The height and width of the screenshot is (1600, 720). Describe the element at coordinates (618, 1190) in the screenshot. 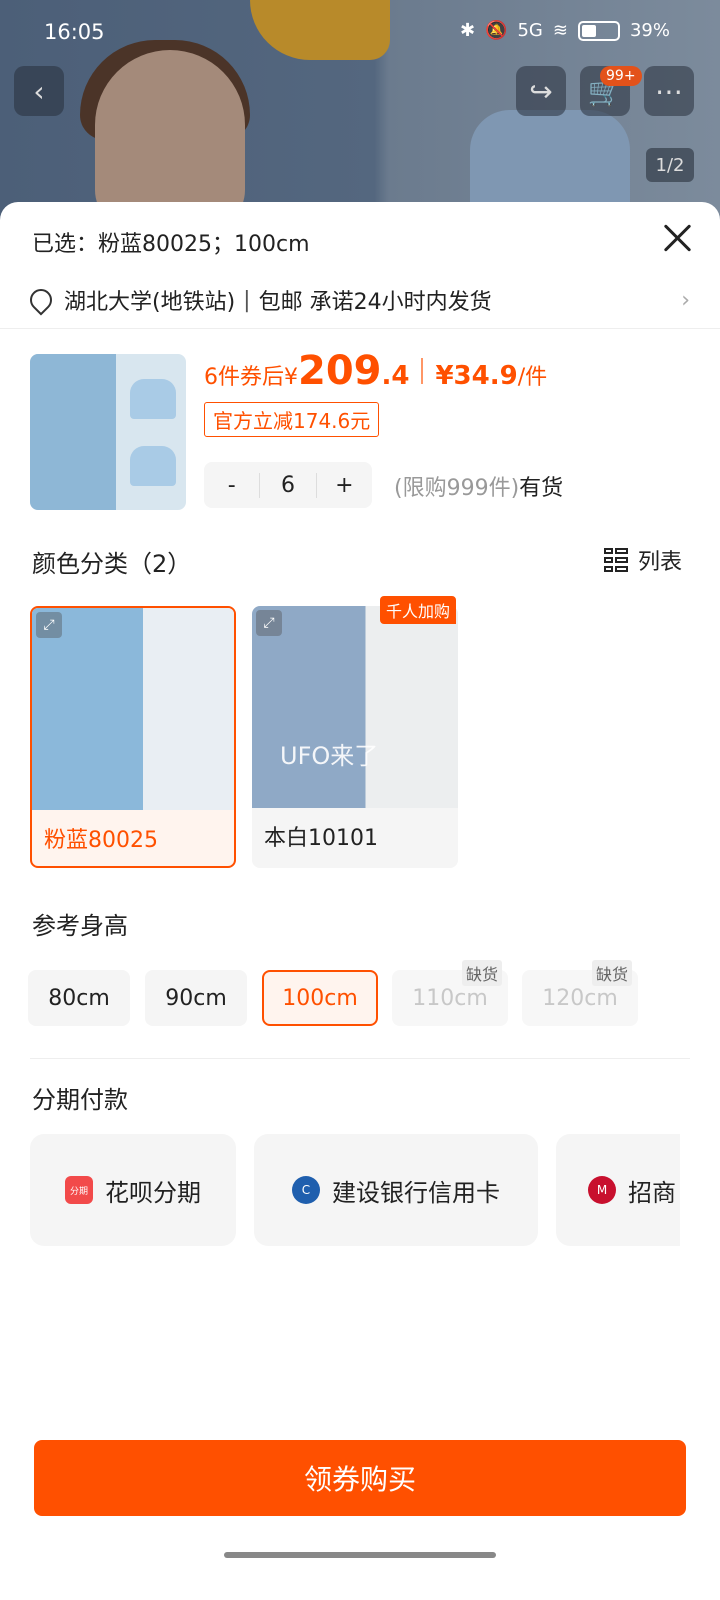

I see `installment-option-cmb: M 招商` at that location.